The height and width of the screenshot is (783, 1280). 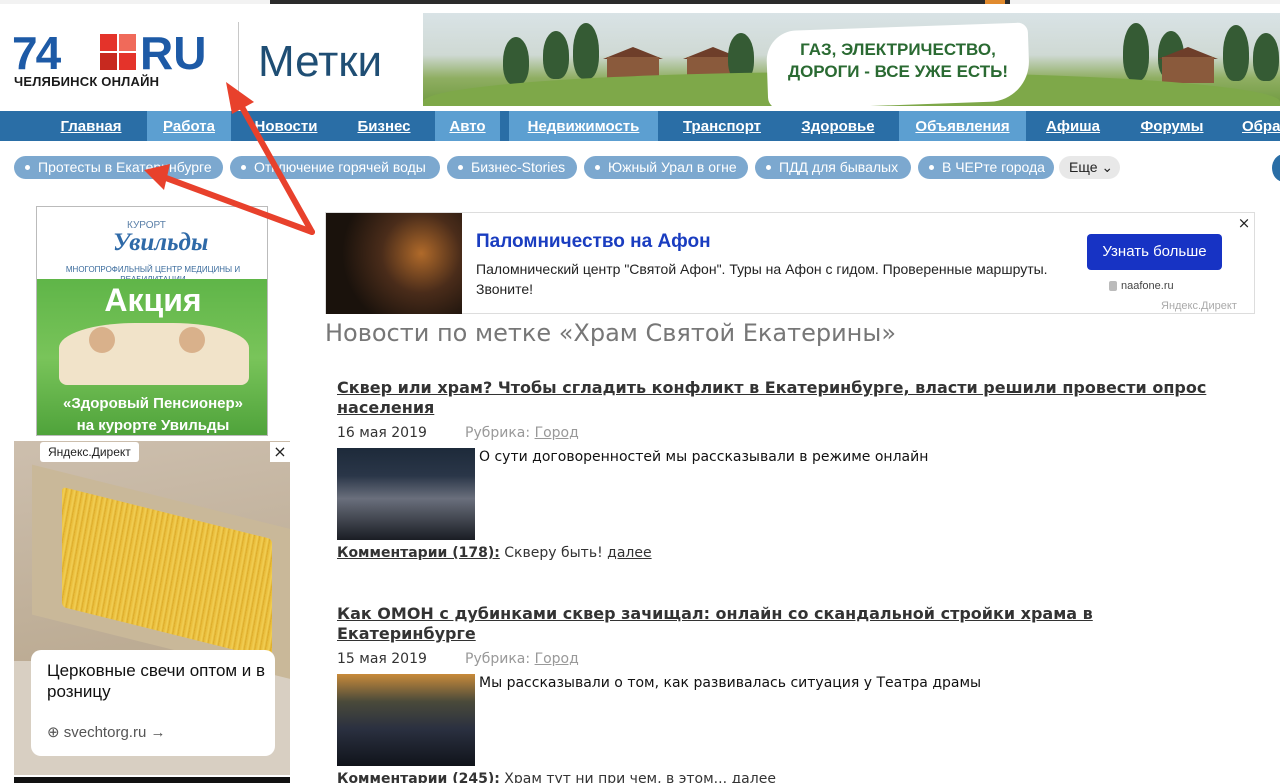 What do you see at coordinates (156, 681) in the screenshot?
I see `ad-card-title: Церковные свечи оптом и в розницу` at bounding box center [156, 681].